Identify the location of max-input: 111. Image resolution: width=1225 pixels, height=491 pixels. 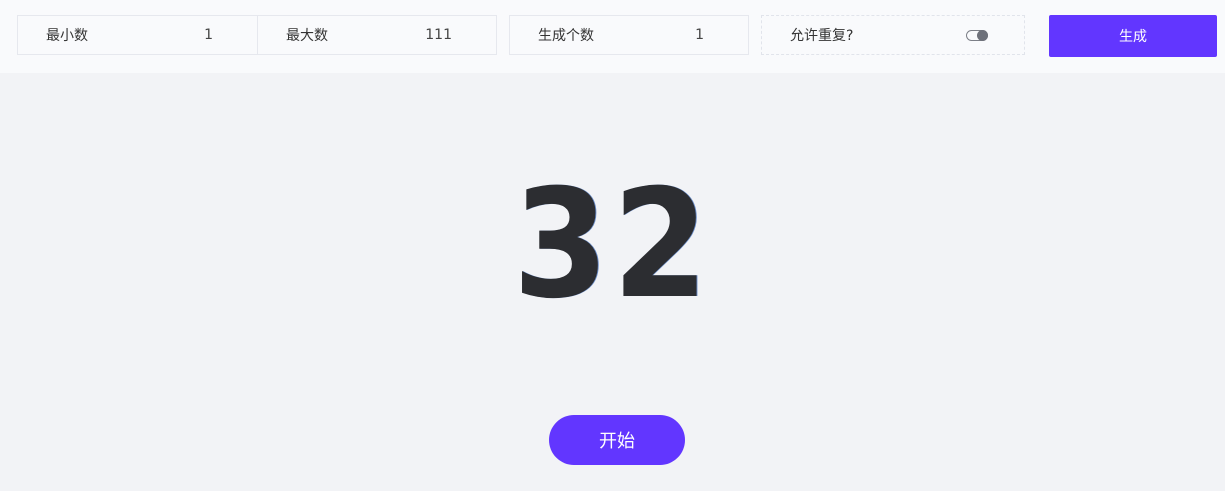
(437, 35).